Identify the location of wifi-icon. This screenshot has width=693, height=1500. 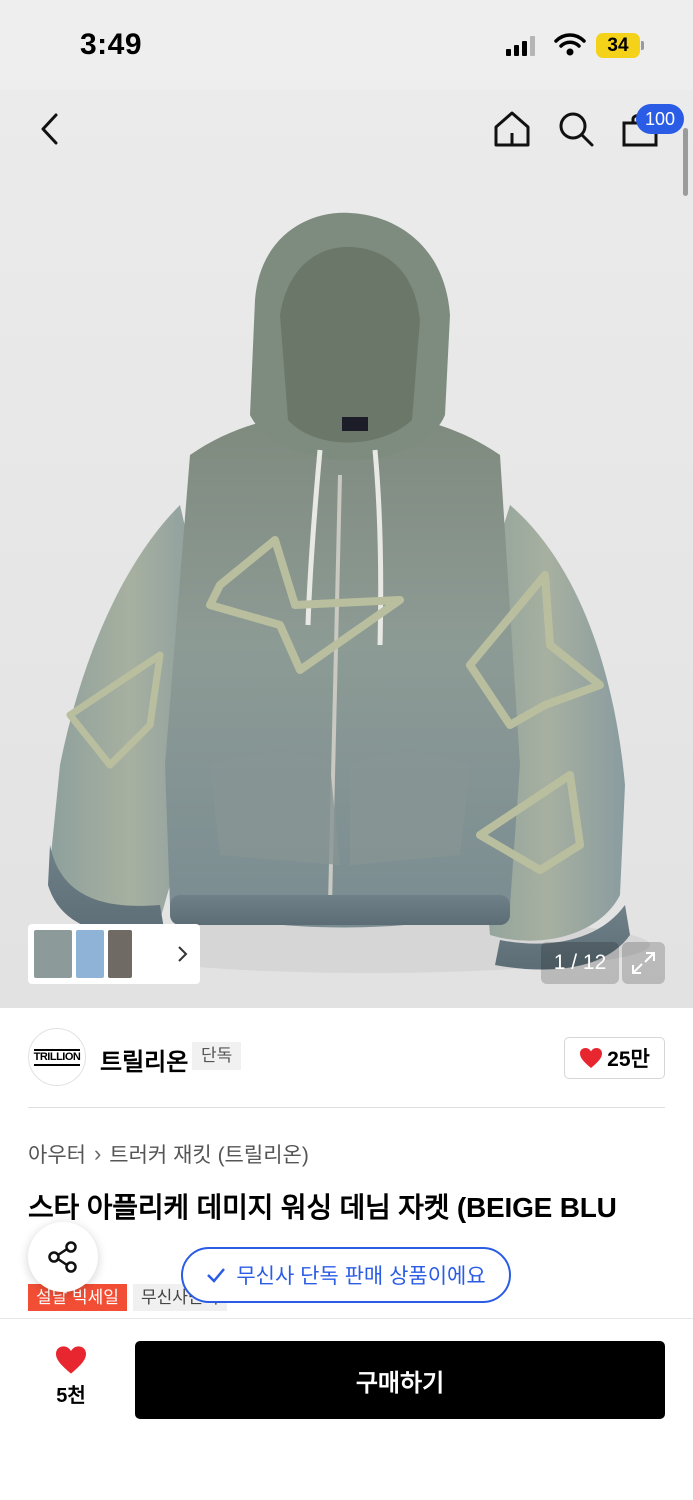
(570, 44).